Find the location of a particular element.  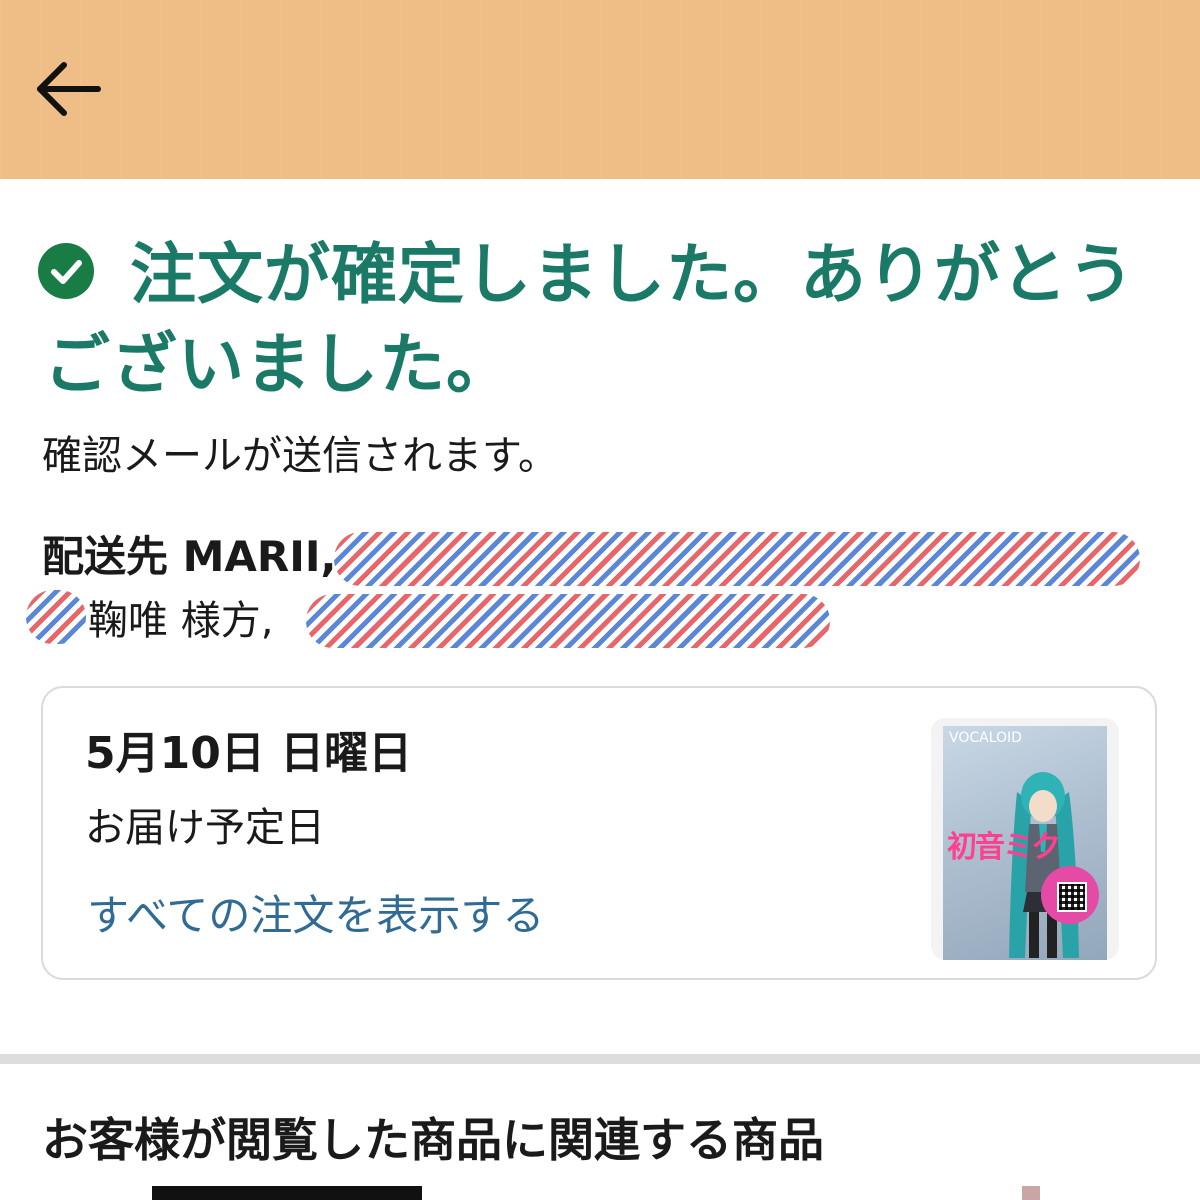

related-products-title: お客様が閲覧した商品に関連する商品 is located at coordinates (433, 1140).